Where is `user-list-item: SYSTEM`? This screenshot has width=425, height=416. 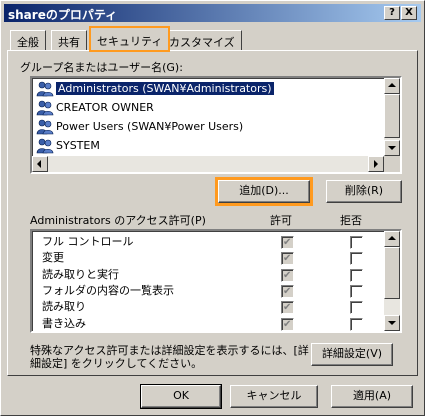
user-list-item: SYSTEM is located at coordinates (209, 146).